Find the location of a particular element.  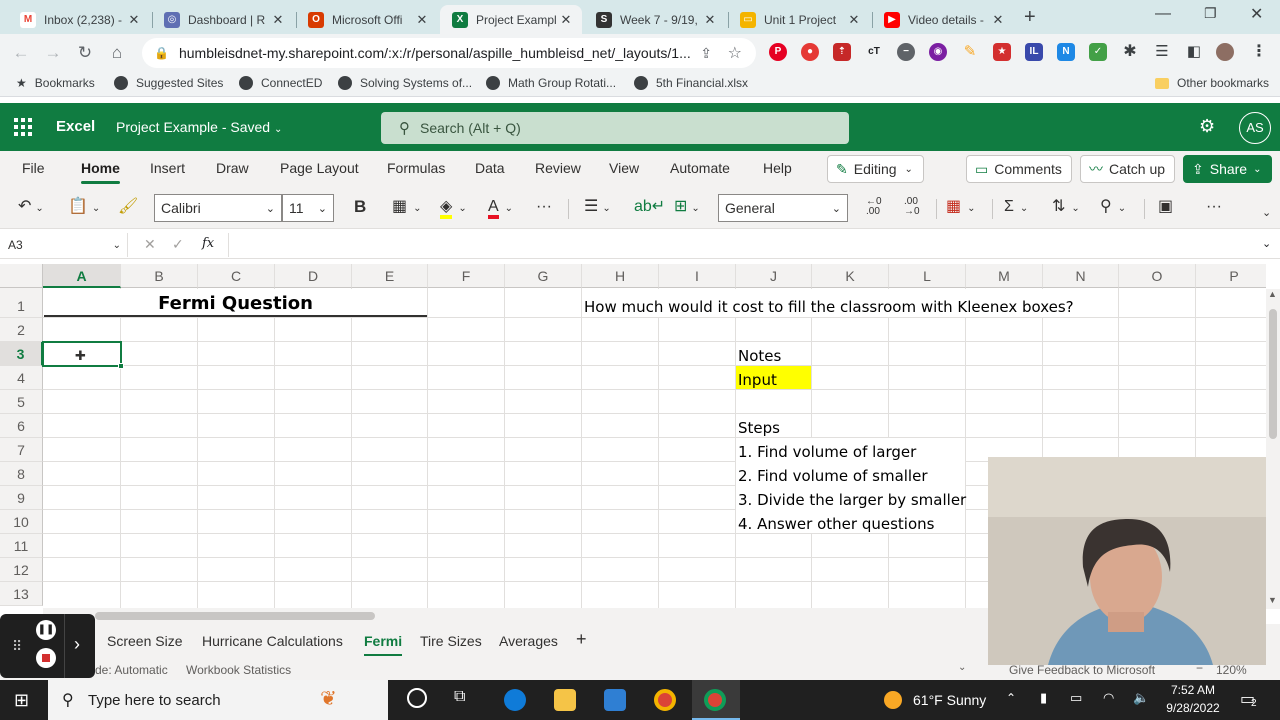

battery-icon: ▭ is located at coordinates (1076, 698).